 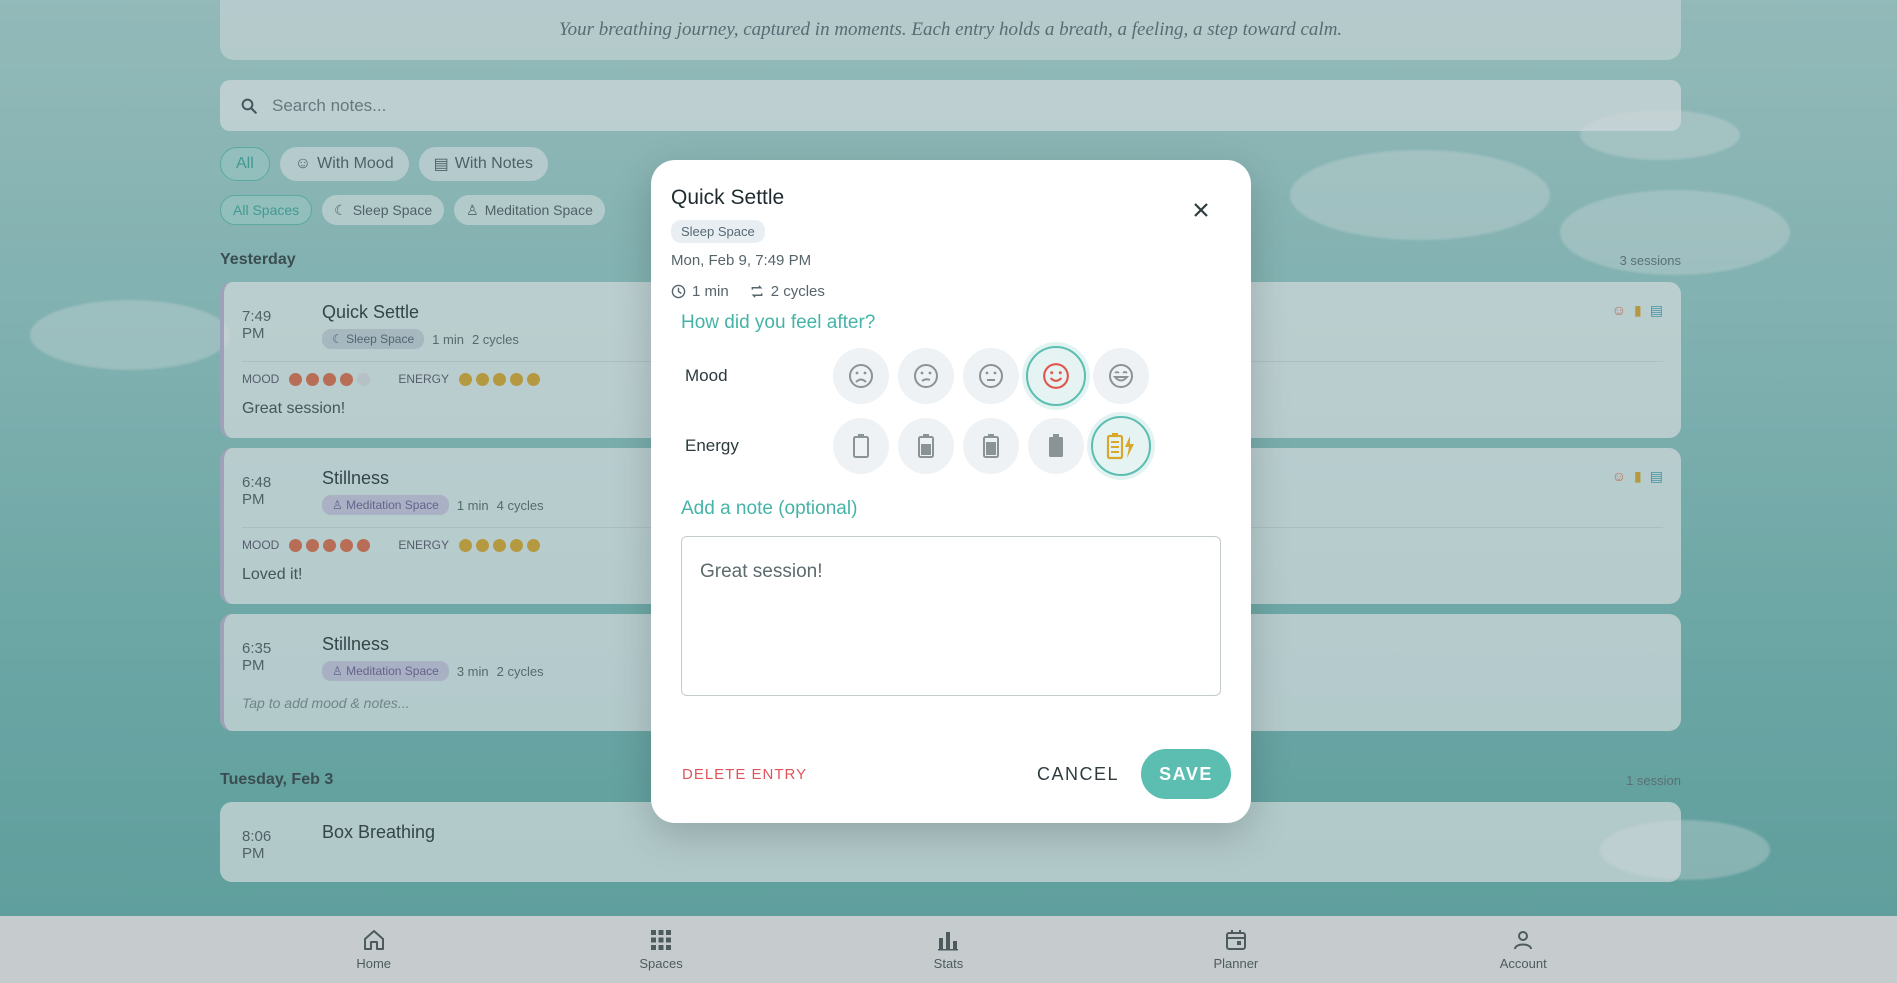 I want to click on dialog-duration: 1 min, so click(x=700, y=291).